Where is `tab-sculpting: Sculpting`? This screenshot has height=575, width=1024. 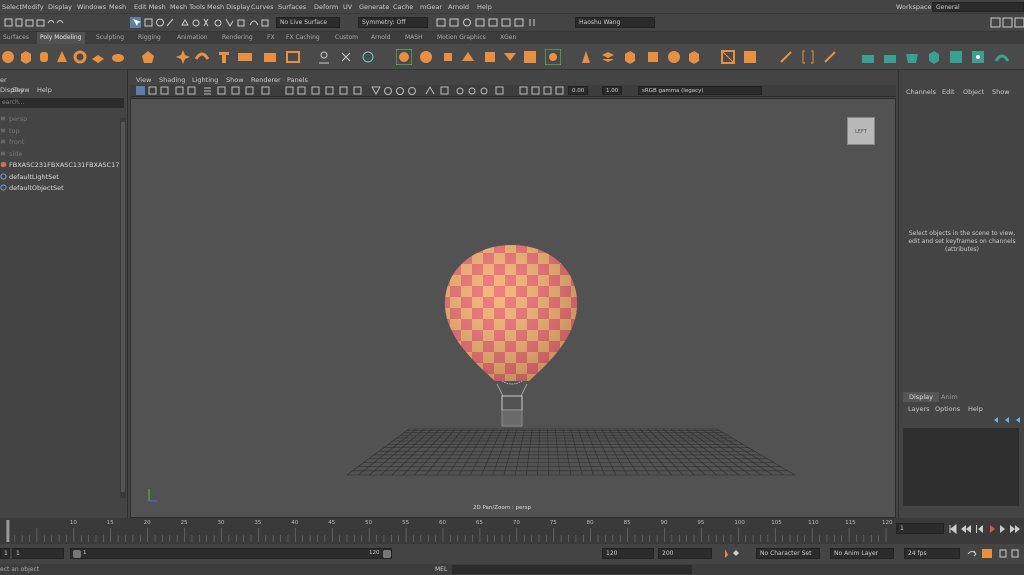 tab-sculpting: Sculpting is located at coordinates (110, 38).